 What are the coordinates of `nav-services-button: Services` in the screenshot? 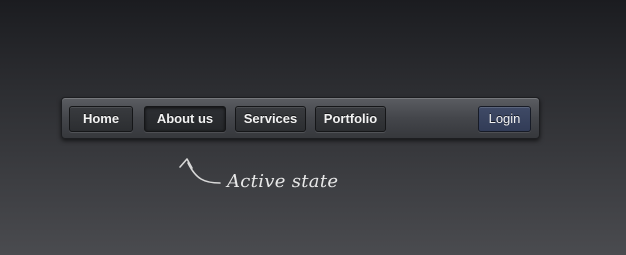 It's located at (270, 119).